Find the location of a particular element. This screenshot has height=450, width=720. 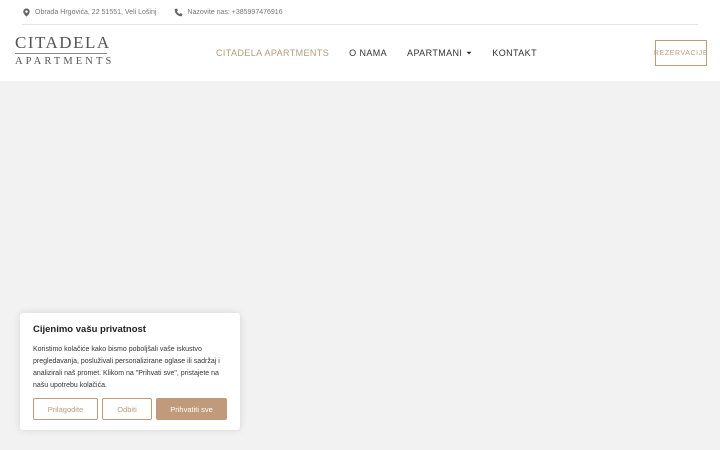

accept-all-button: Prihvatiti sve is located at coordinates (191, 409).